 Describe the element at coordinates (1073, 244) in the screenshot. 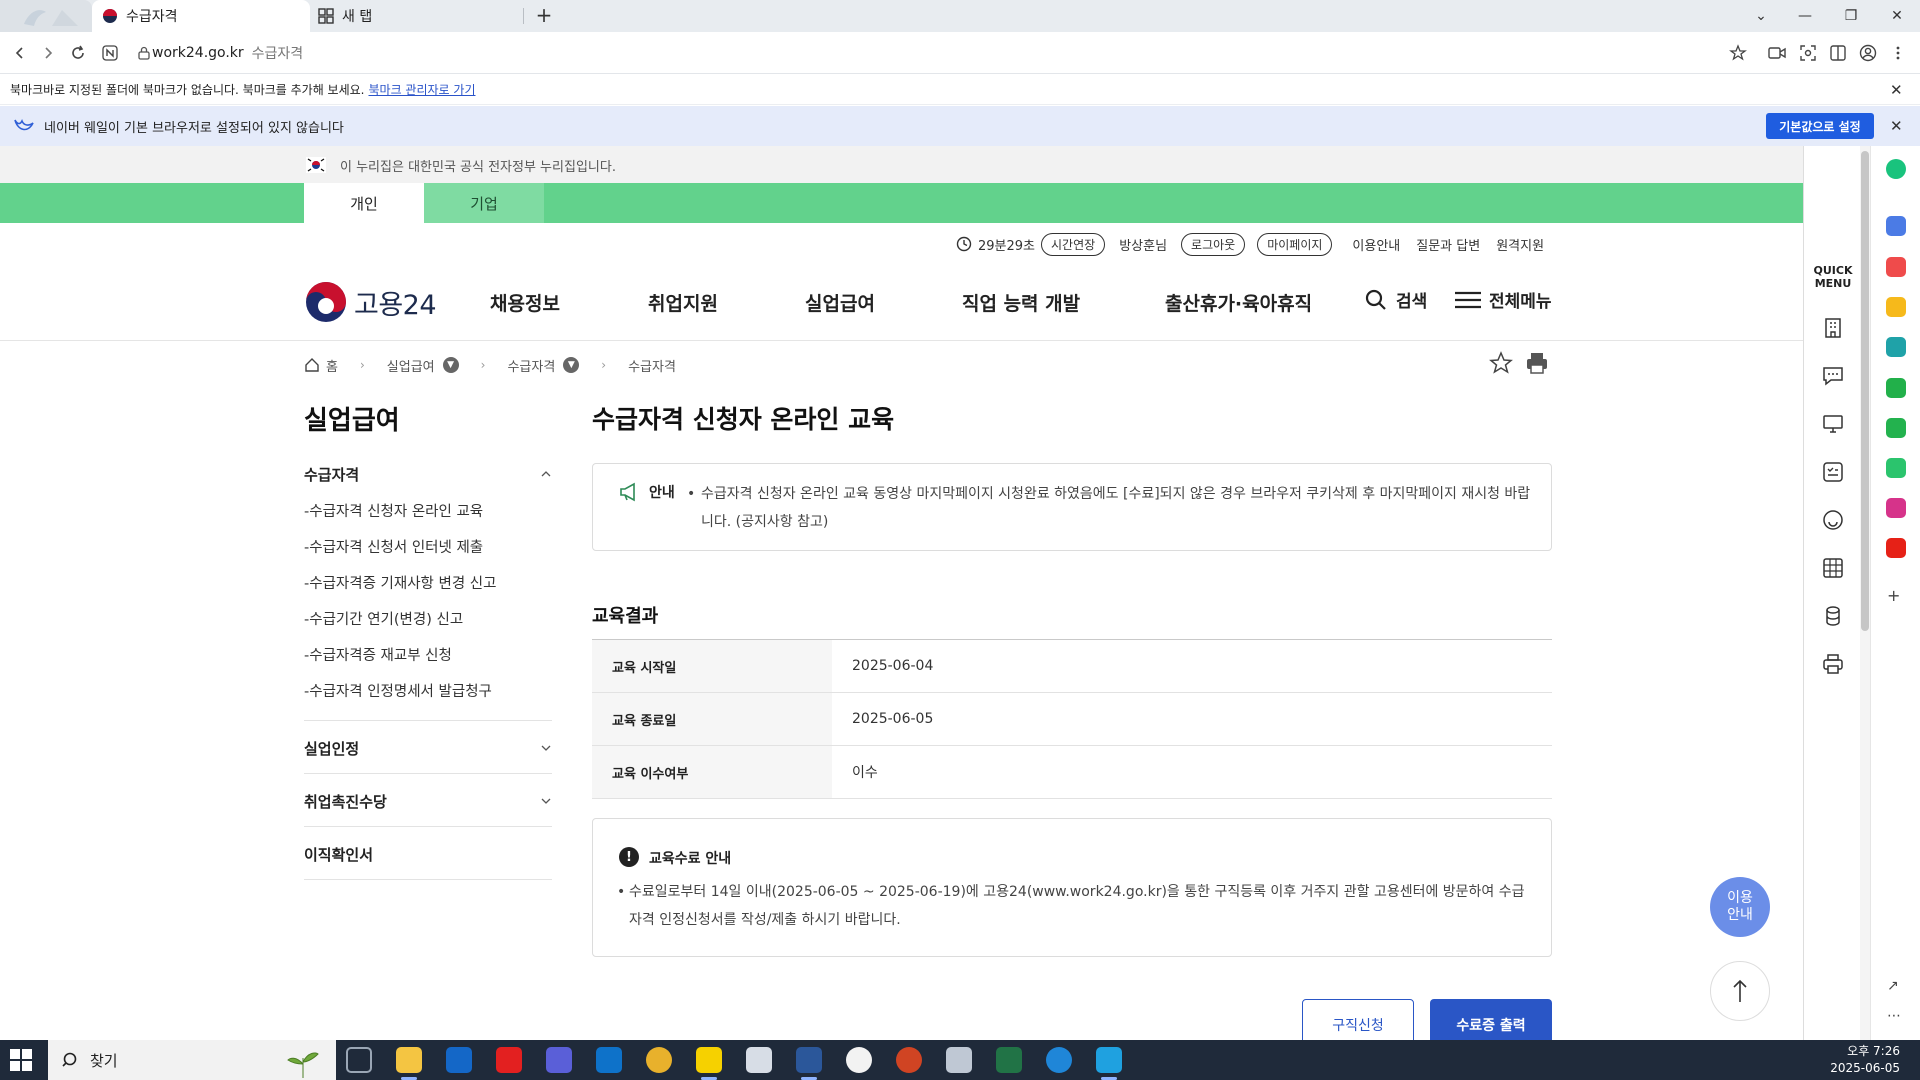

I see `extend-time-button: 시간연장` at that location.